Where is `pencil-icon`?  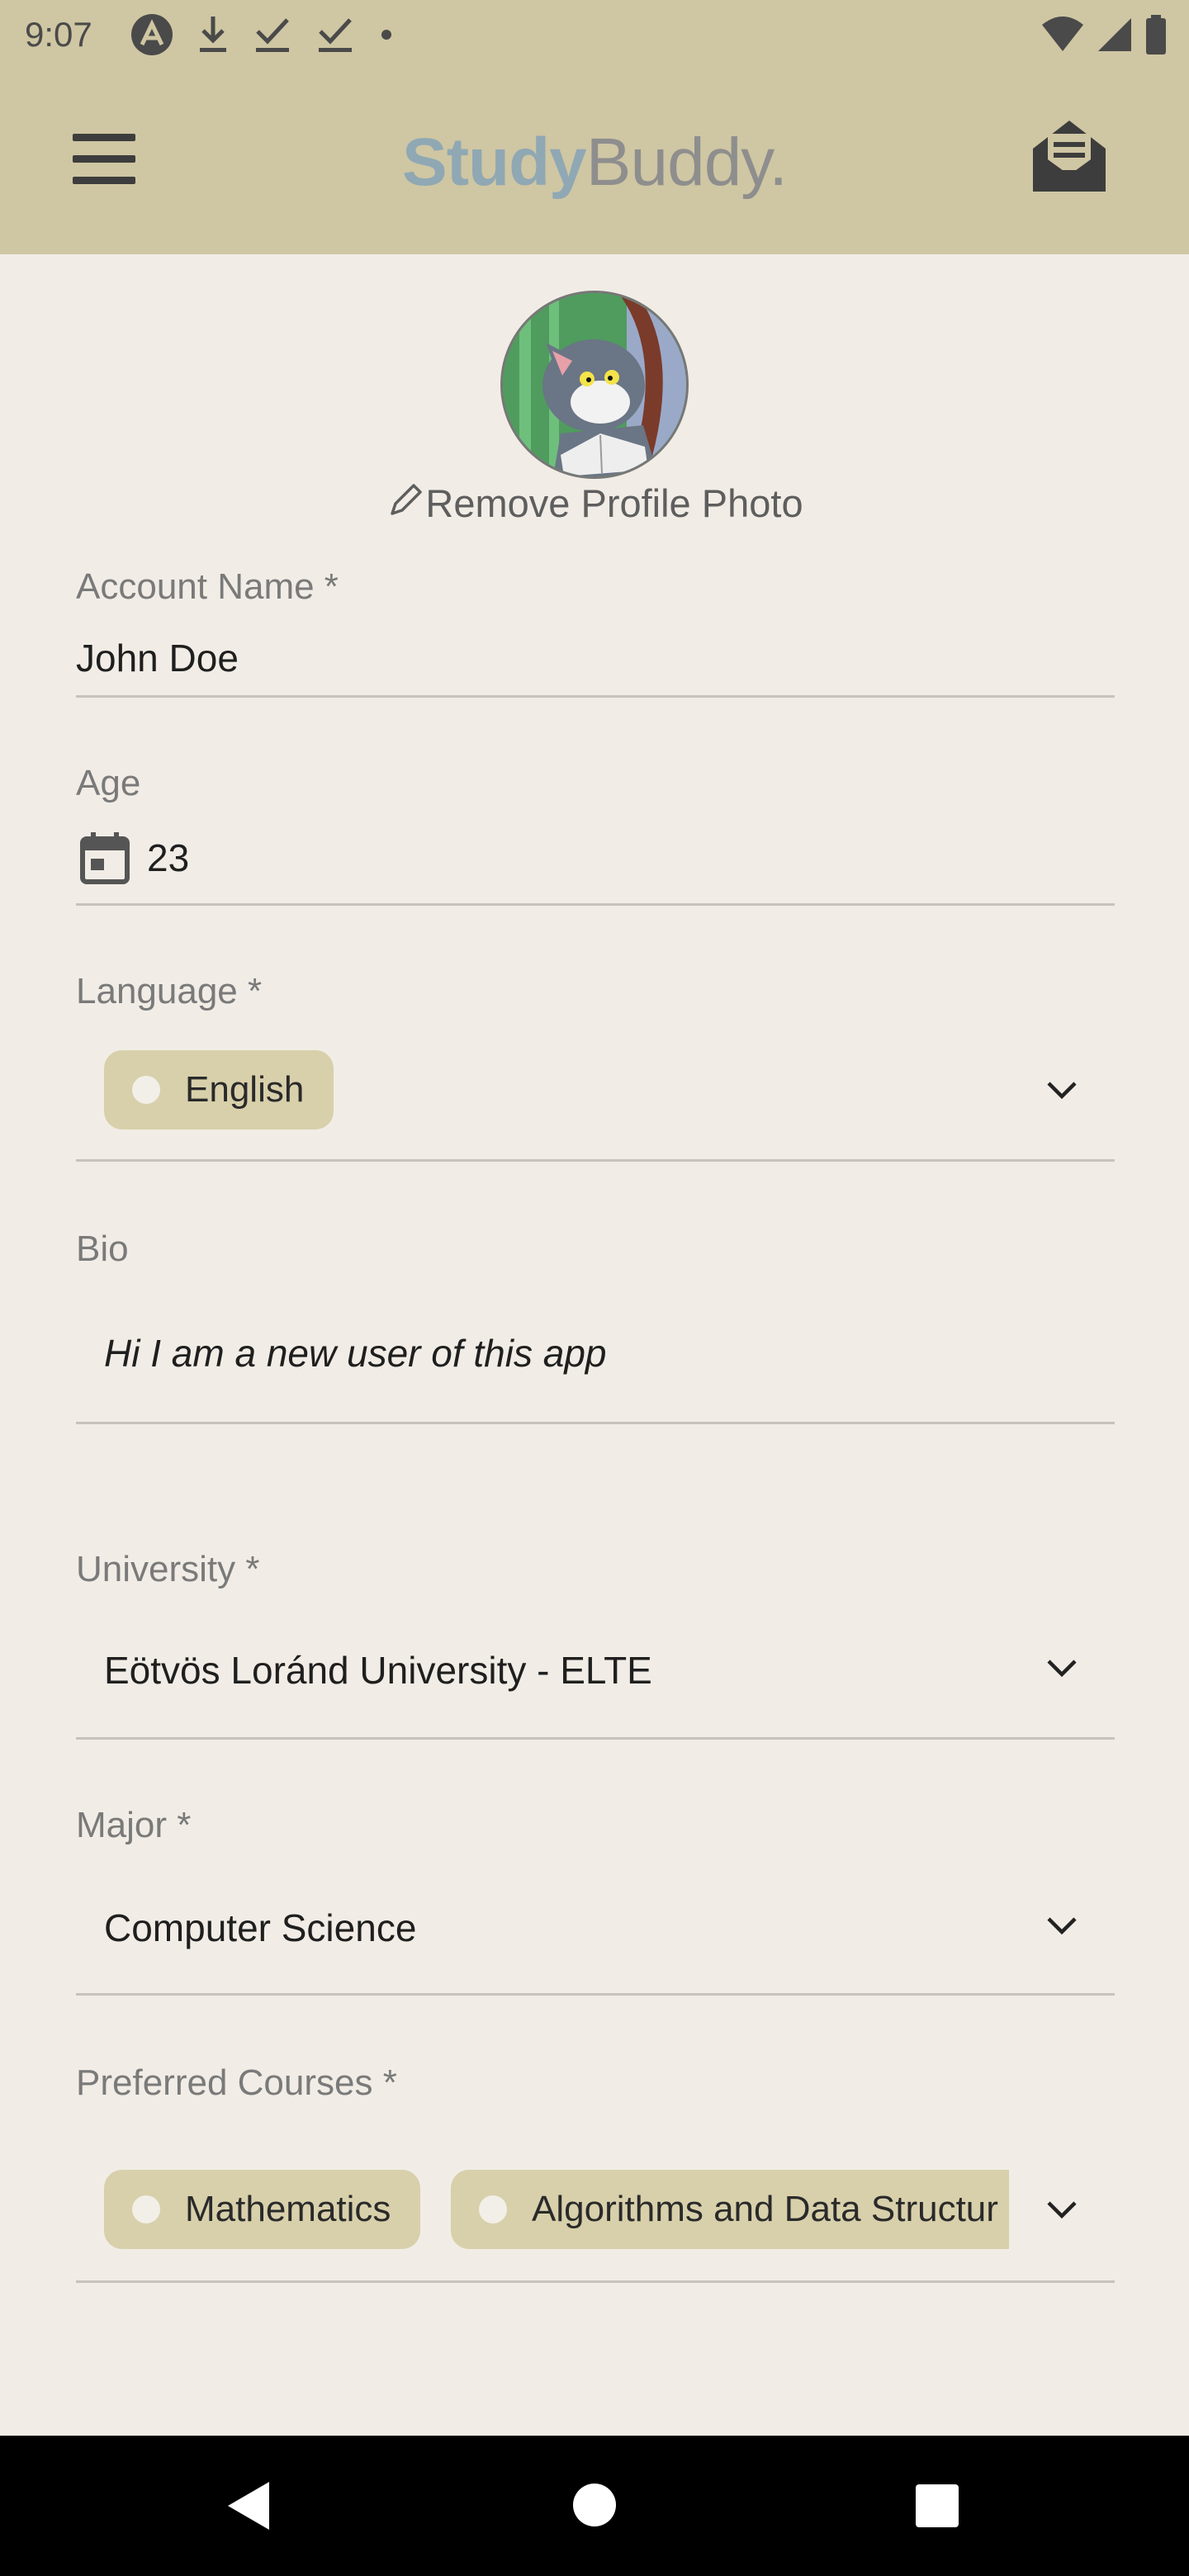
pencil-icon is located at coordinates (407, 499).